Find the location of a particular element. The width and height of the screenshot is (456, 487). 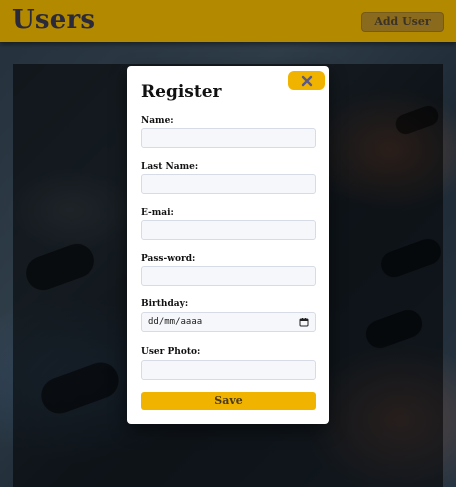

password-label: Pass-word: is located at coordinates (168, 259).